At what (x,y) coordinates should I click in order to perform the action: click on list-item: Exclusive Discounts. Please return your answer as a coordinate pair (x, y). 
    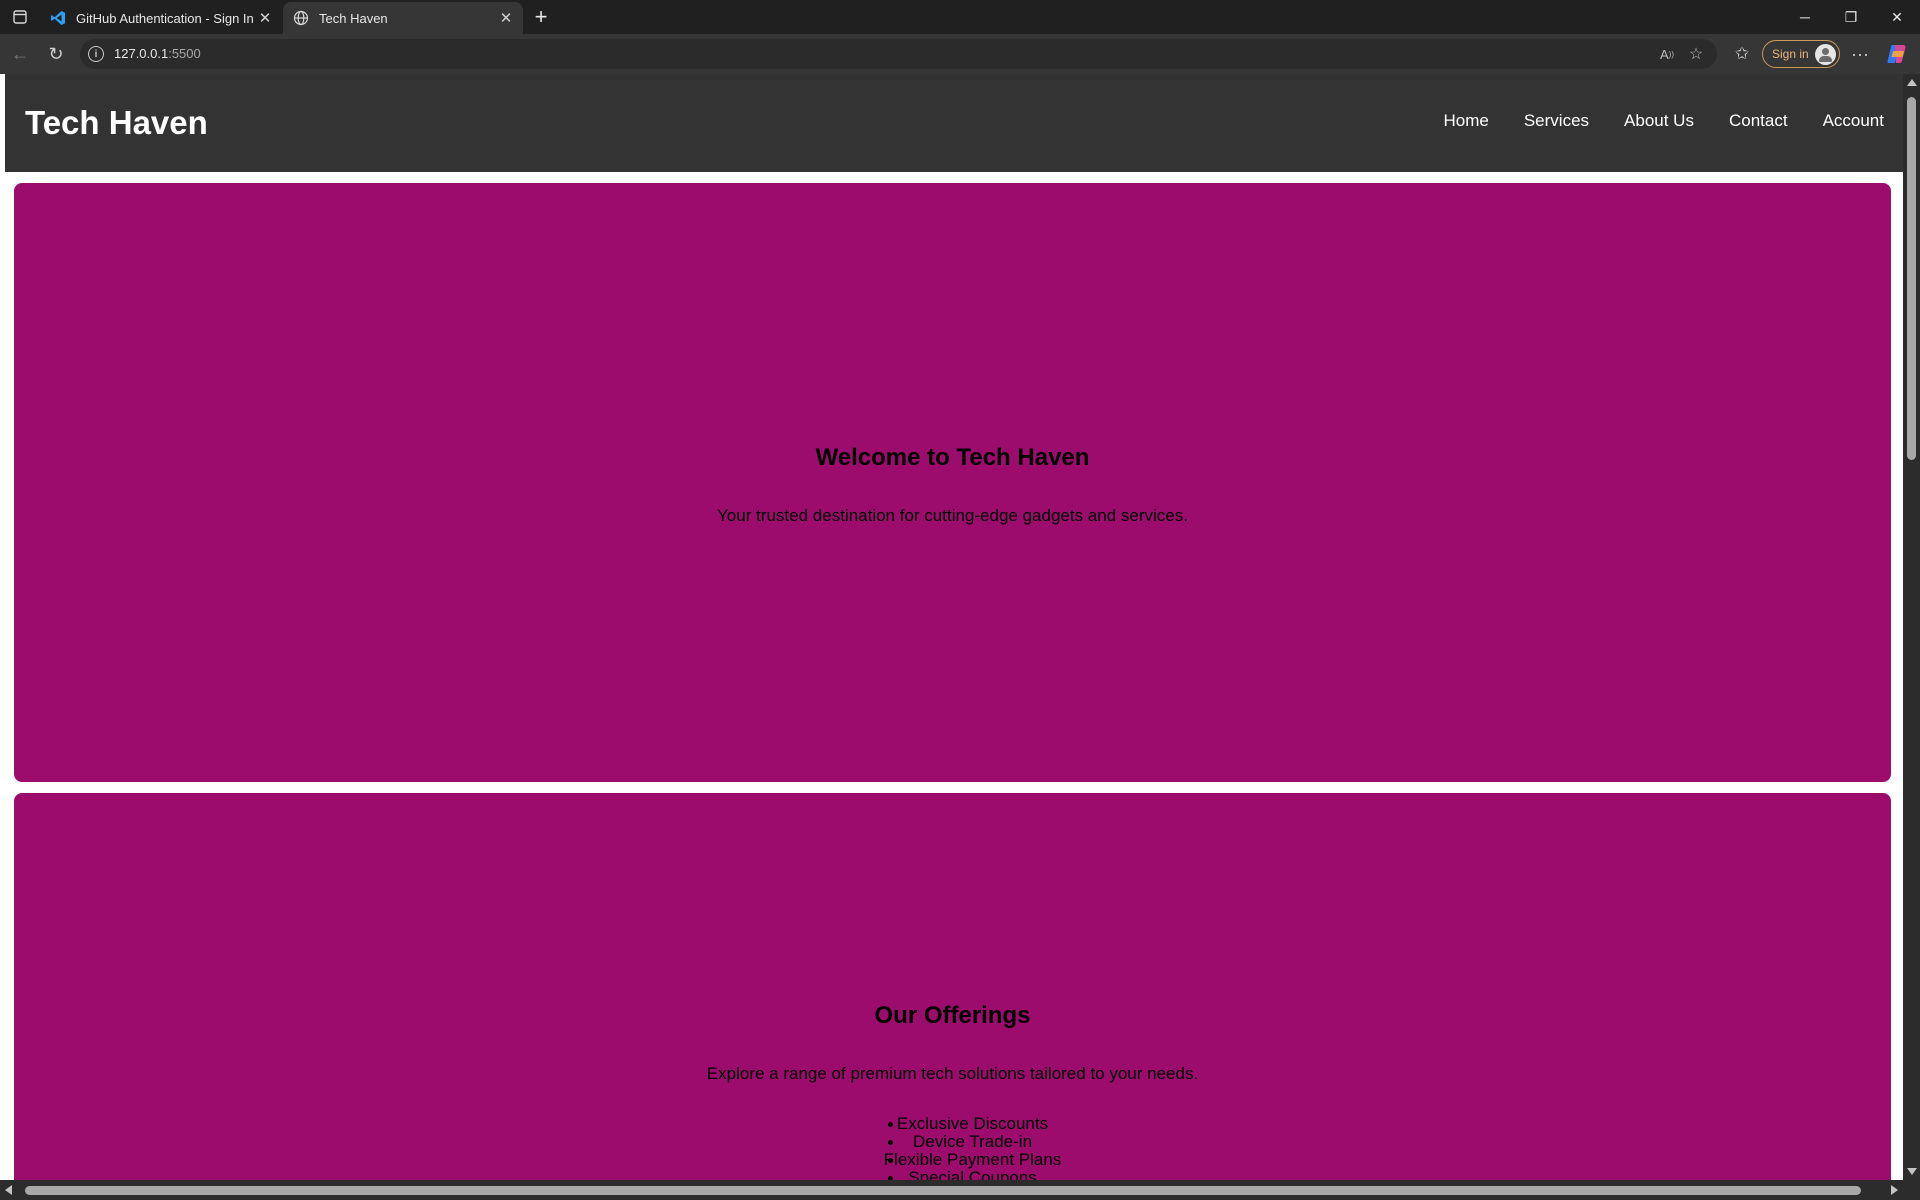
    Looking at the image, I should click on (952, 1124).